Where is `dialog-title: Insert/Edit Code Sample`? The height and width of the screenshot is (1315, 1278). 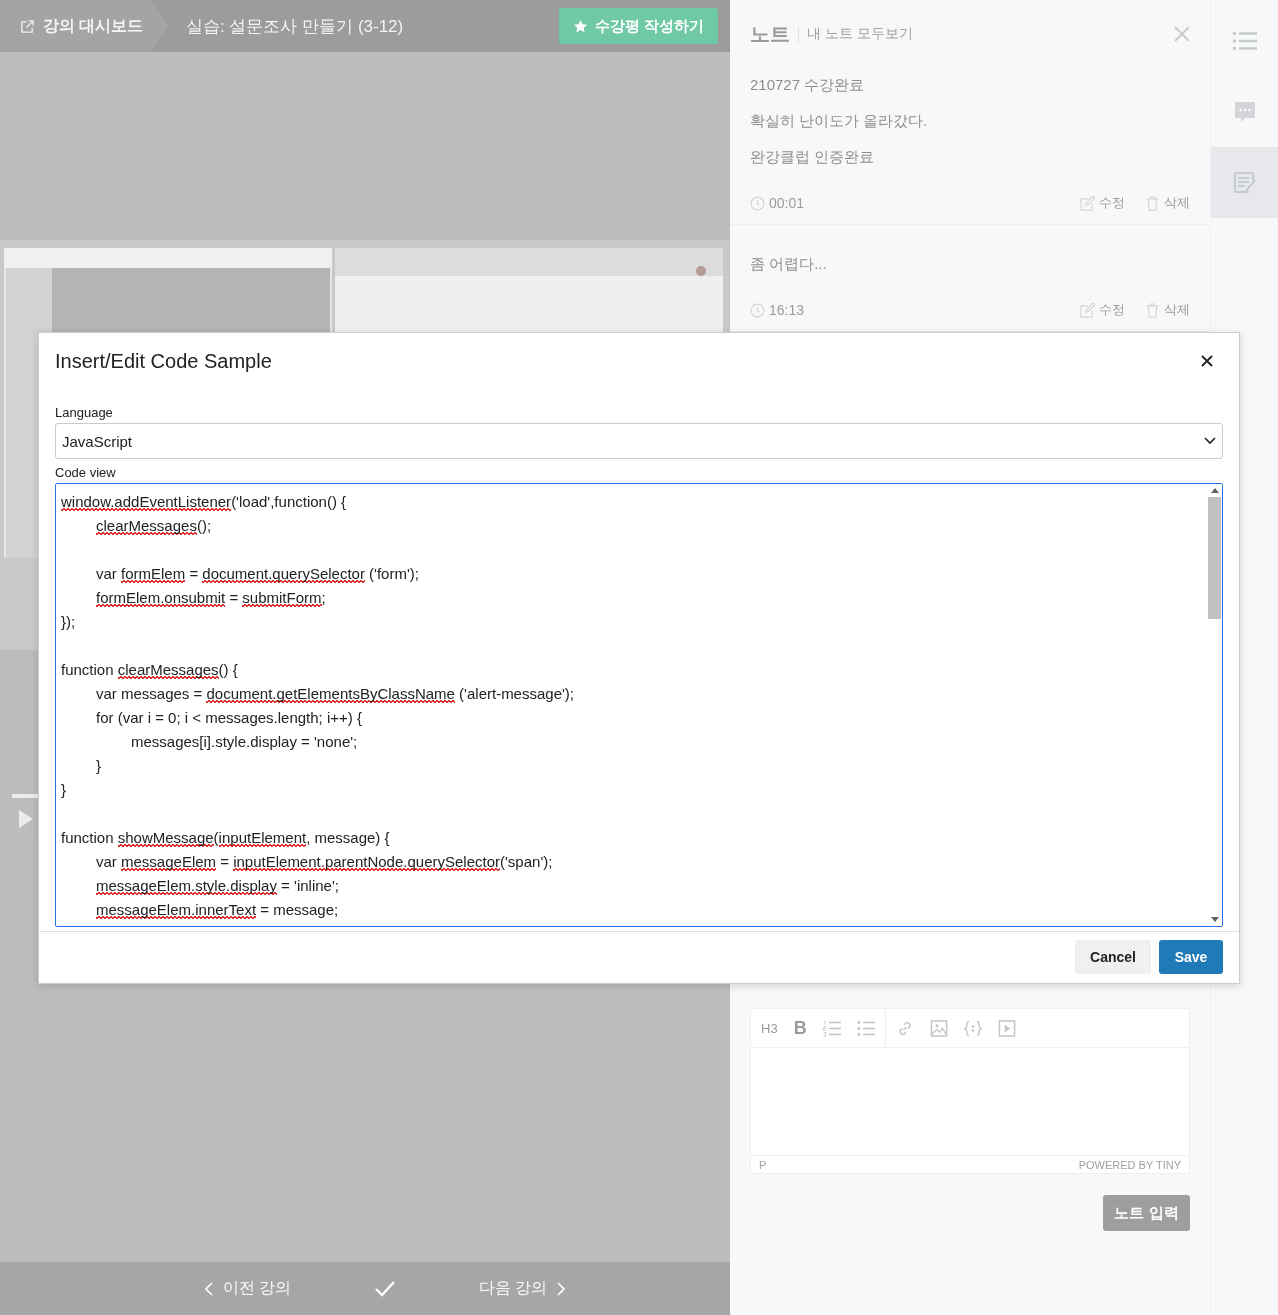 dialog-title: Insert/Edit Code Sample is located at coordinates (163, 361).